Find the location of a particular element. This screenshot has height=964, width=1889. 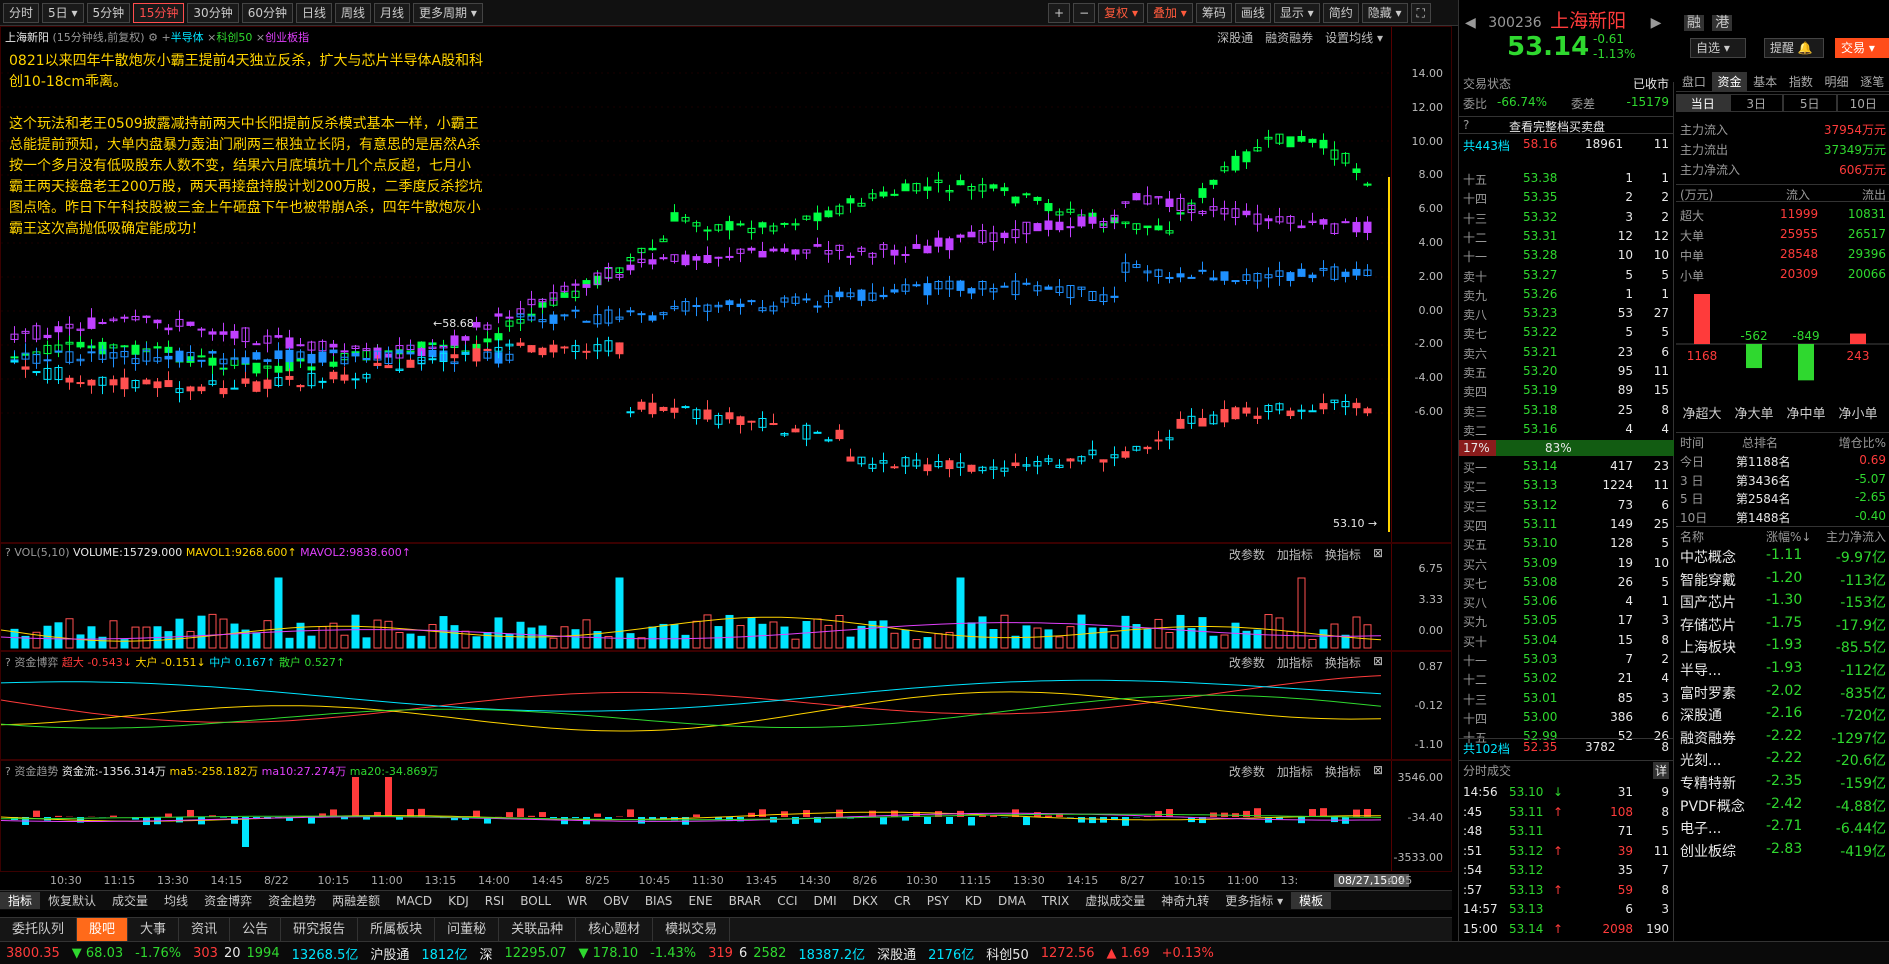

order-book-row: 买四 53.11 149 25 is located at coordinates (1566, 525).